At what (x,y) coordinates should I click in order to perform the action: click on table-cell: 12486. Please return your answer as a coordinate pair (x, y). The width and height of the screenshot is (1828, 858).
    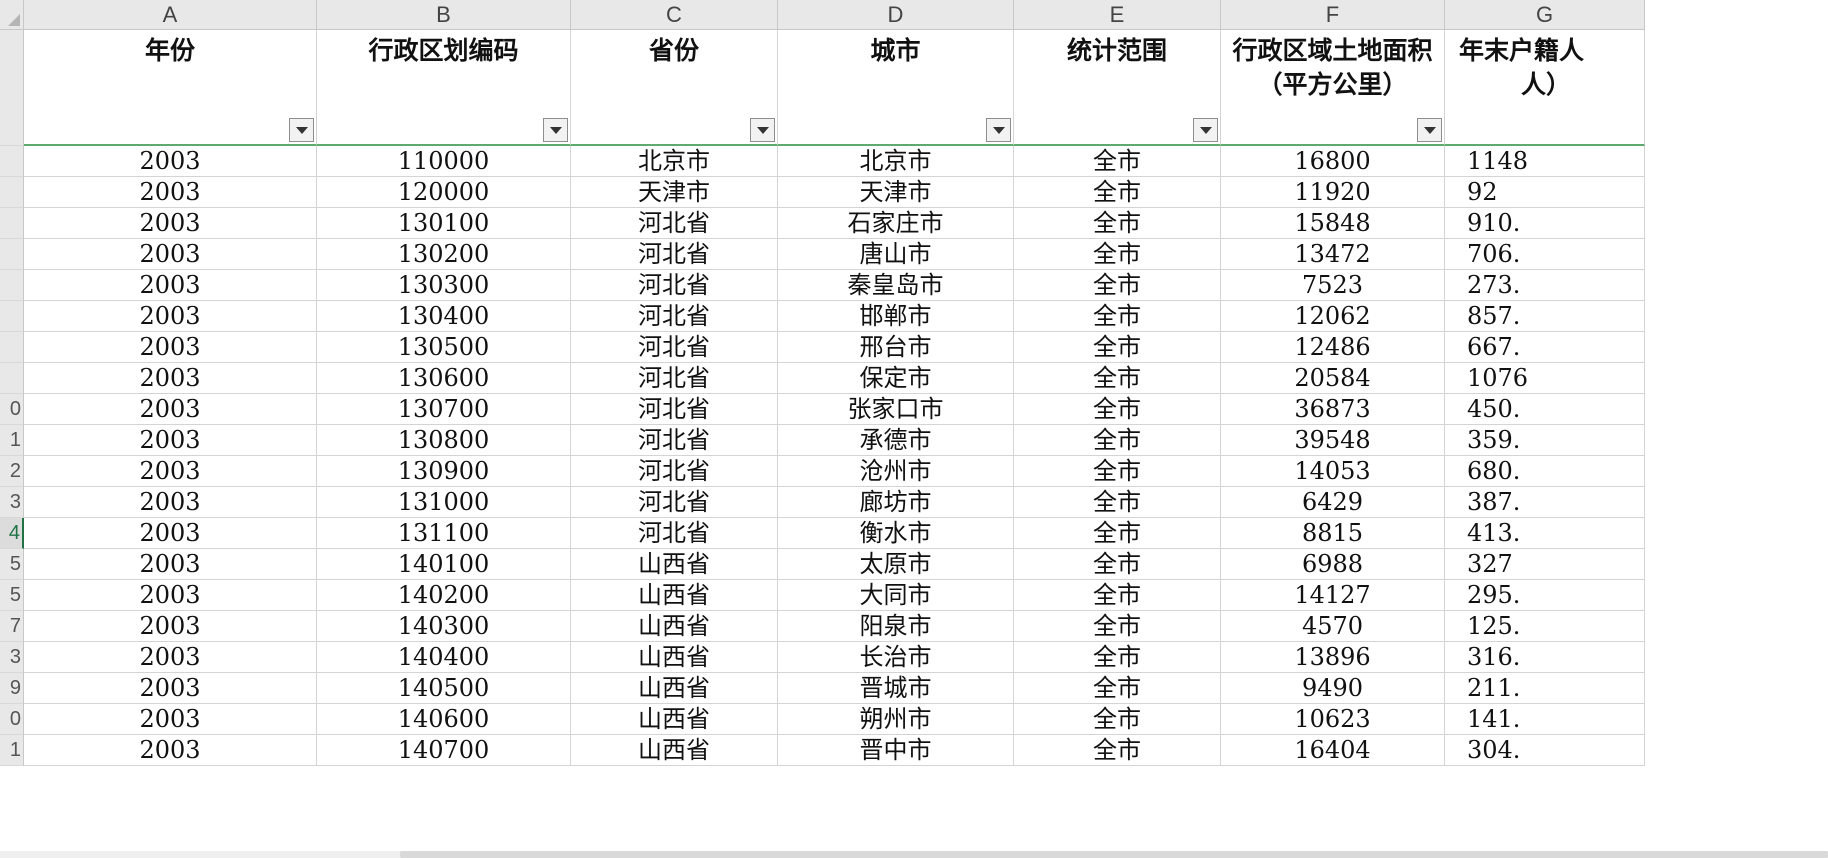
    Looking at the image, I should click on (1333, 347).